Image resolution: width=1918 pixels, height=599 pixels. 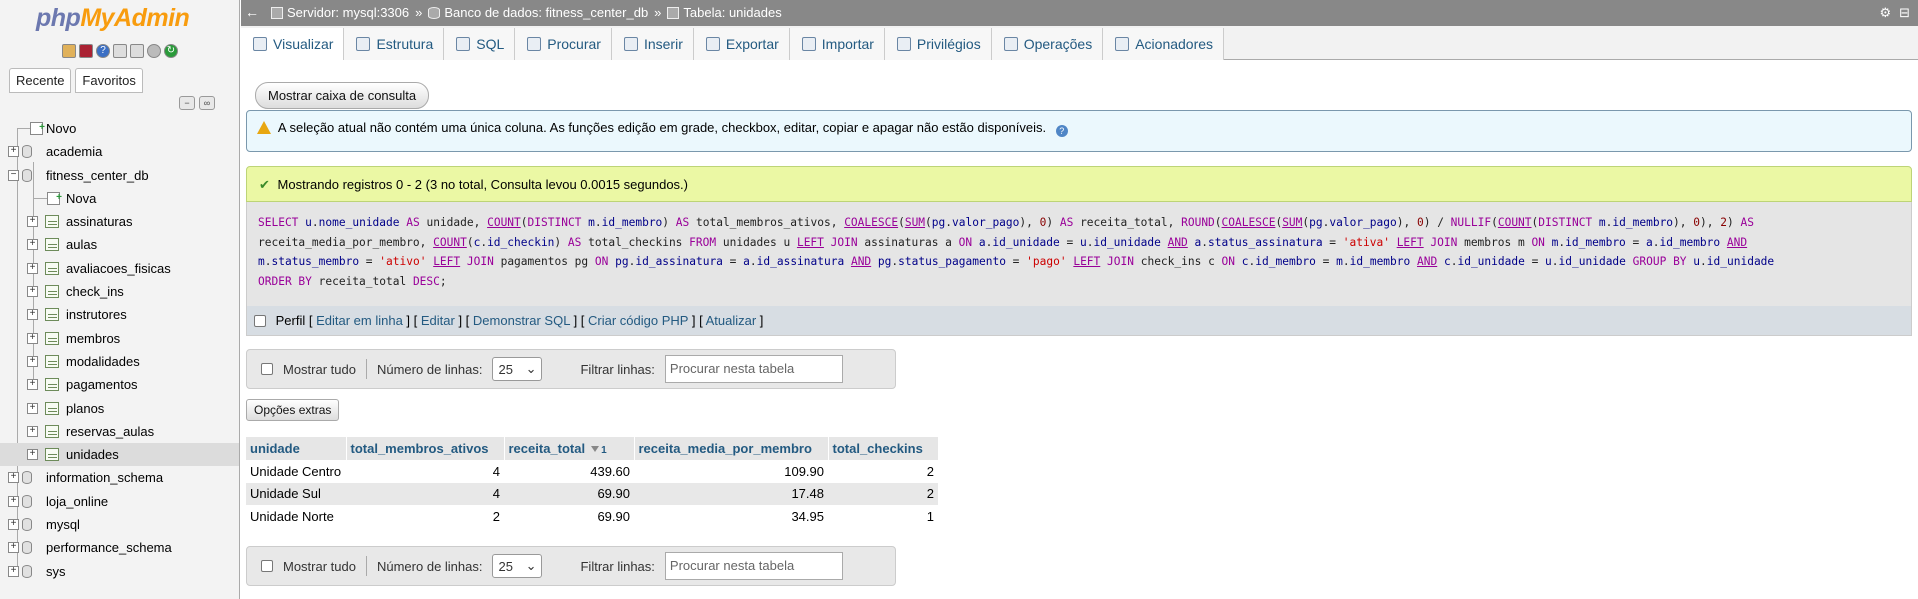 I want to click on tab-inserir: Inserir, so click(x=652, y=44).